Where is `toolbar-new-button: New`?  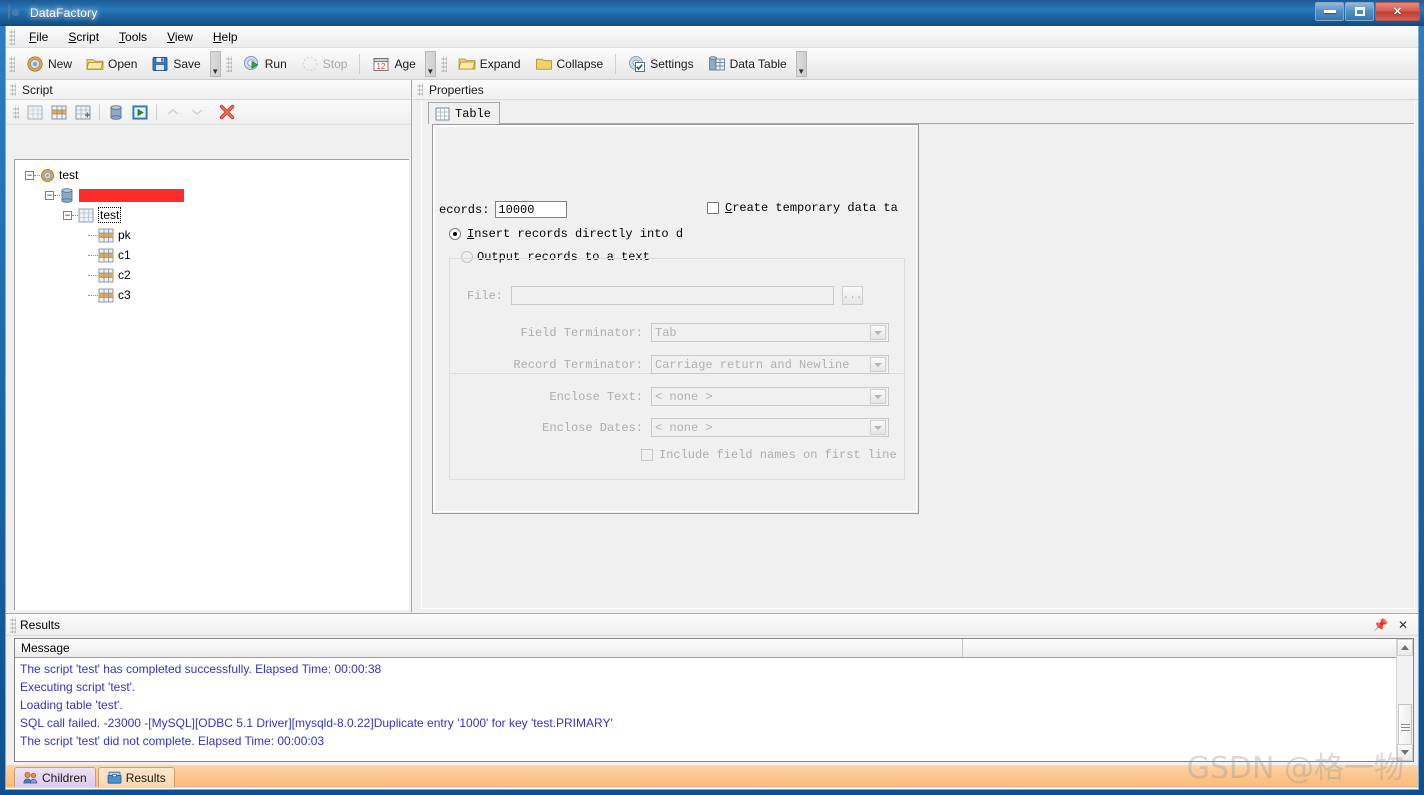 toolbar-new-button: New is located at coordinates (49, 64).